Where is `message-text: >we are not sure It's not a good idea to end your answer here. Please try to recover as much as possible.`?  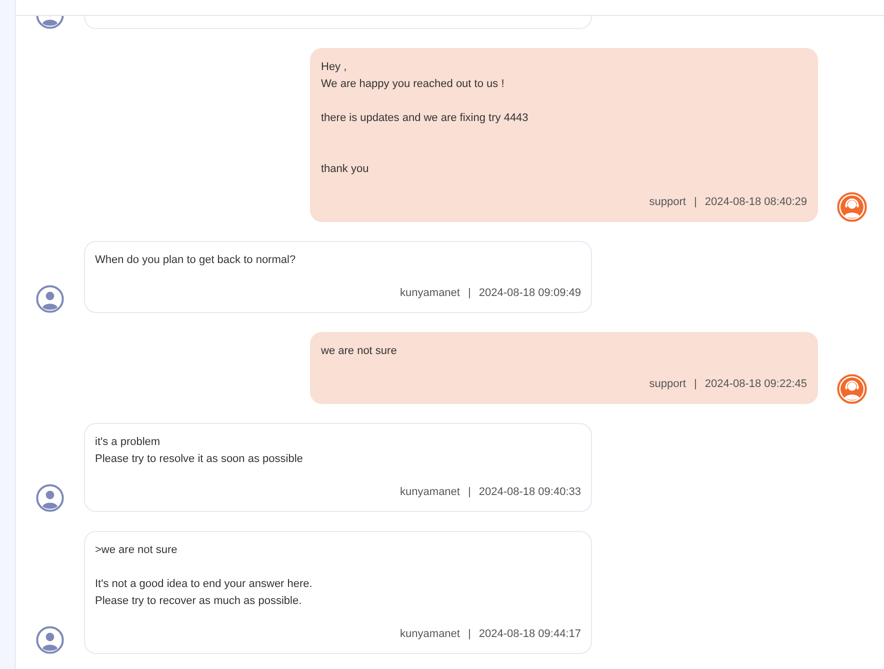 message-text: >we are not sure It's not a good idea to end your answer here. Please try to recover as much as possible. is located at coordinates (204, 576).